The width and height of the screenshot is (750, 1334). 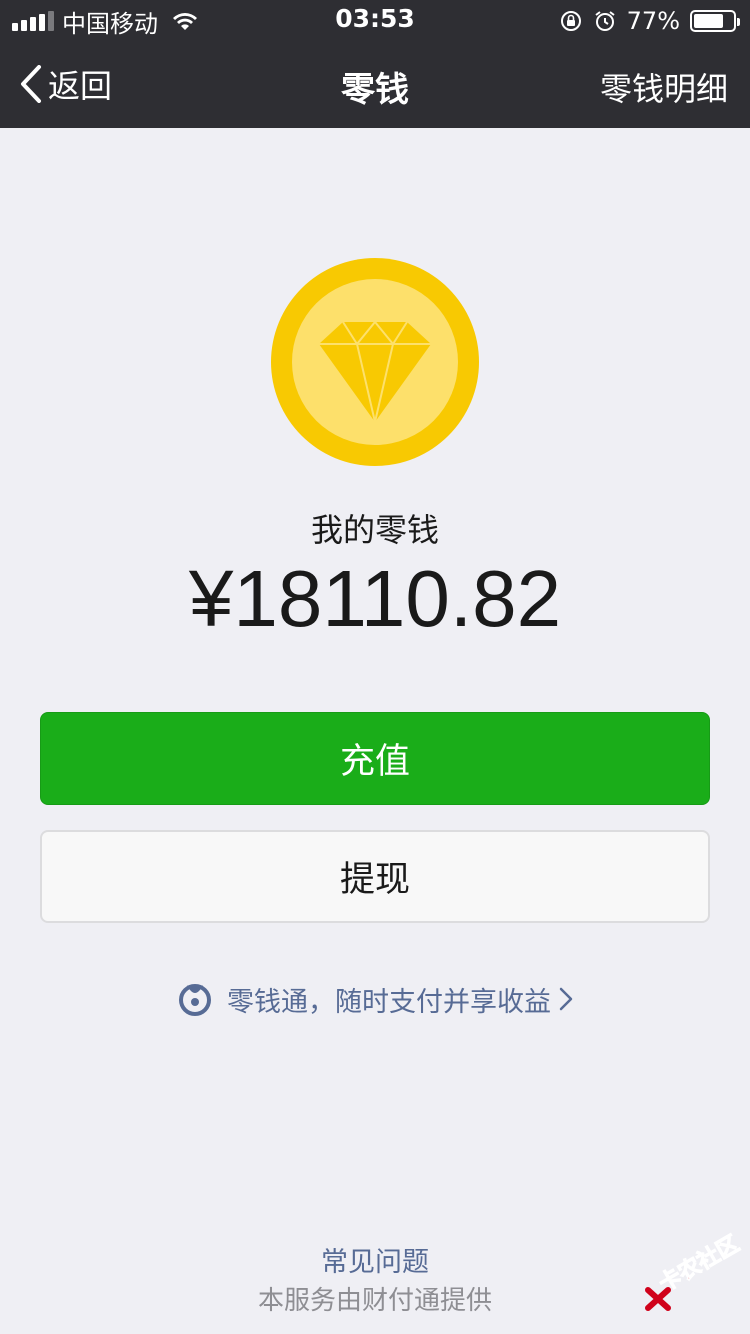 I want to click on lingqiantong-promo-link: 零钱通，随时支付并享收益, so click(x=375, y=999).